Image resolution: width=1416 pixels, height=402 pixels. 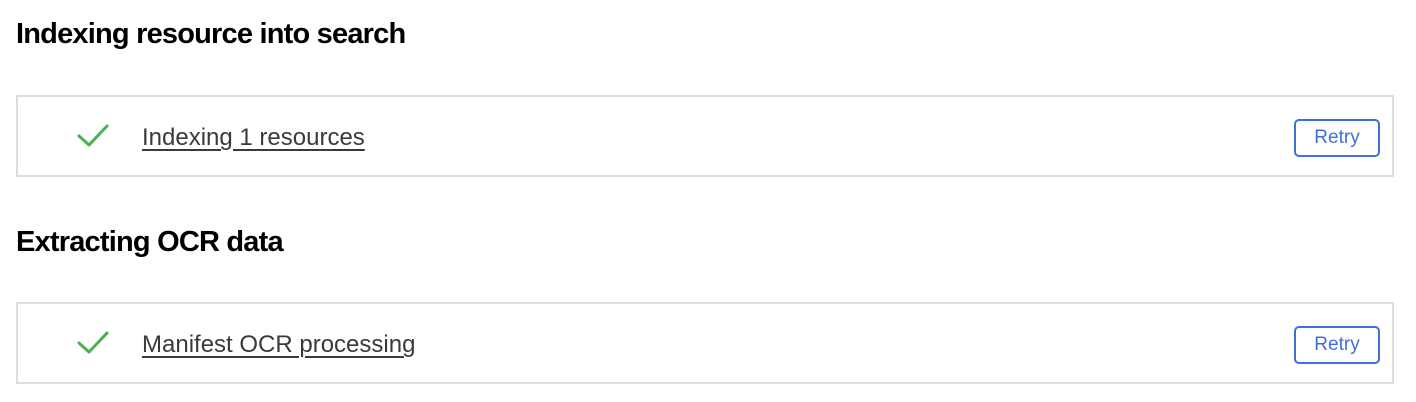 What do you see at coordinates (278, 345) in the screenshot?
I see `task-link-ocr: Manifest OCR processing` at bounding box center [278, 345].